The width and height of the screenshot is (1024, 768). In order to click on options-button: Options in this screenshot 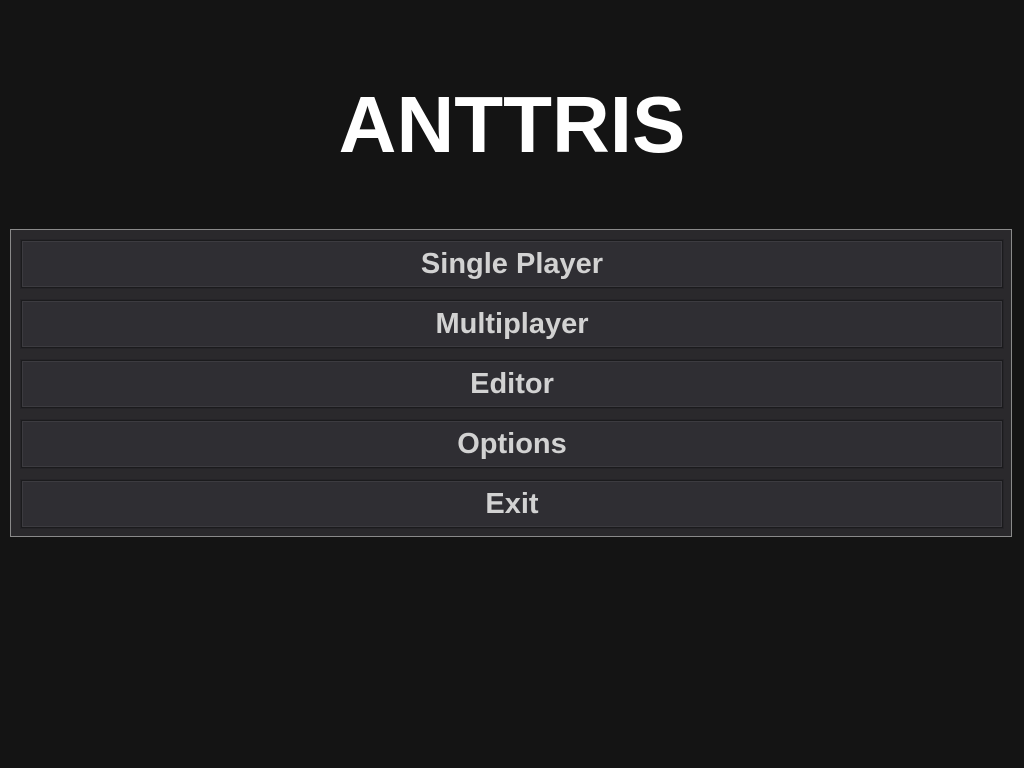, I will do `click(512, 444)`.